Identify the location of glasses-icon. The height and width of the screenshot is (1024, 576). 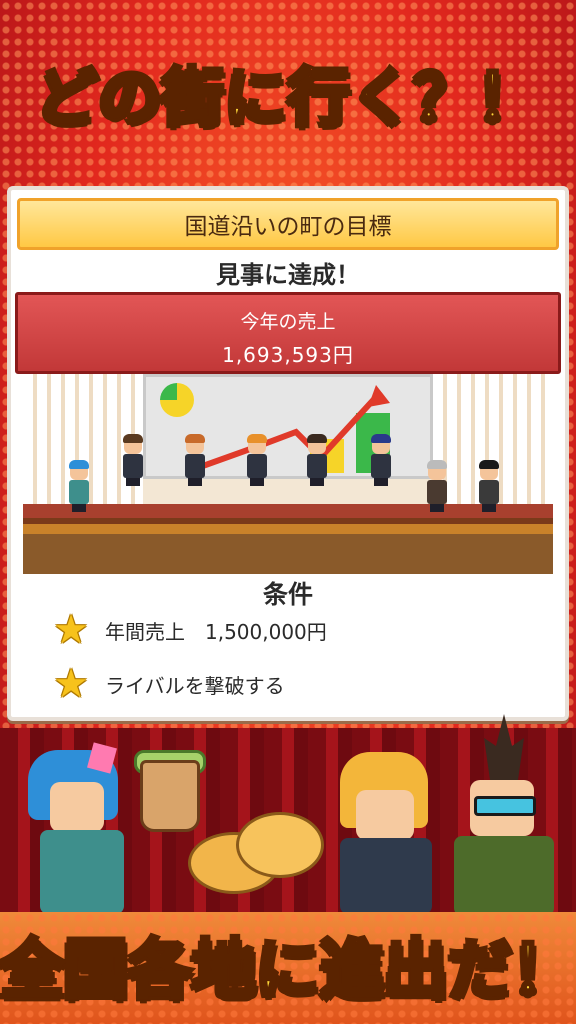
(505, 806).